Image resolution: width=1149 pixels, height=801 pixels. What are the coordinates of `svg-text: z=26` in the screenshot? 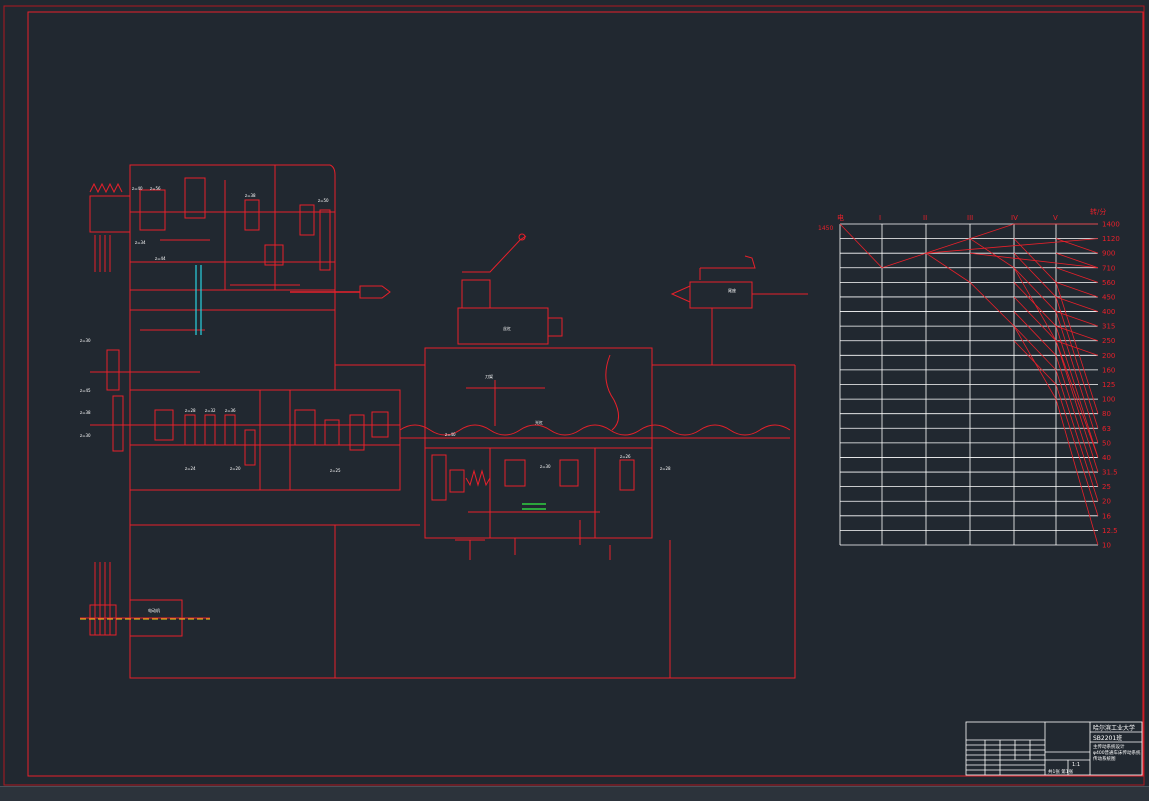 It's located at (625, 456).